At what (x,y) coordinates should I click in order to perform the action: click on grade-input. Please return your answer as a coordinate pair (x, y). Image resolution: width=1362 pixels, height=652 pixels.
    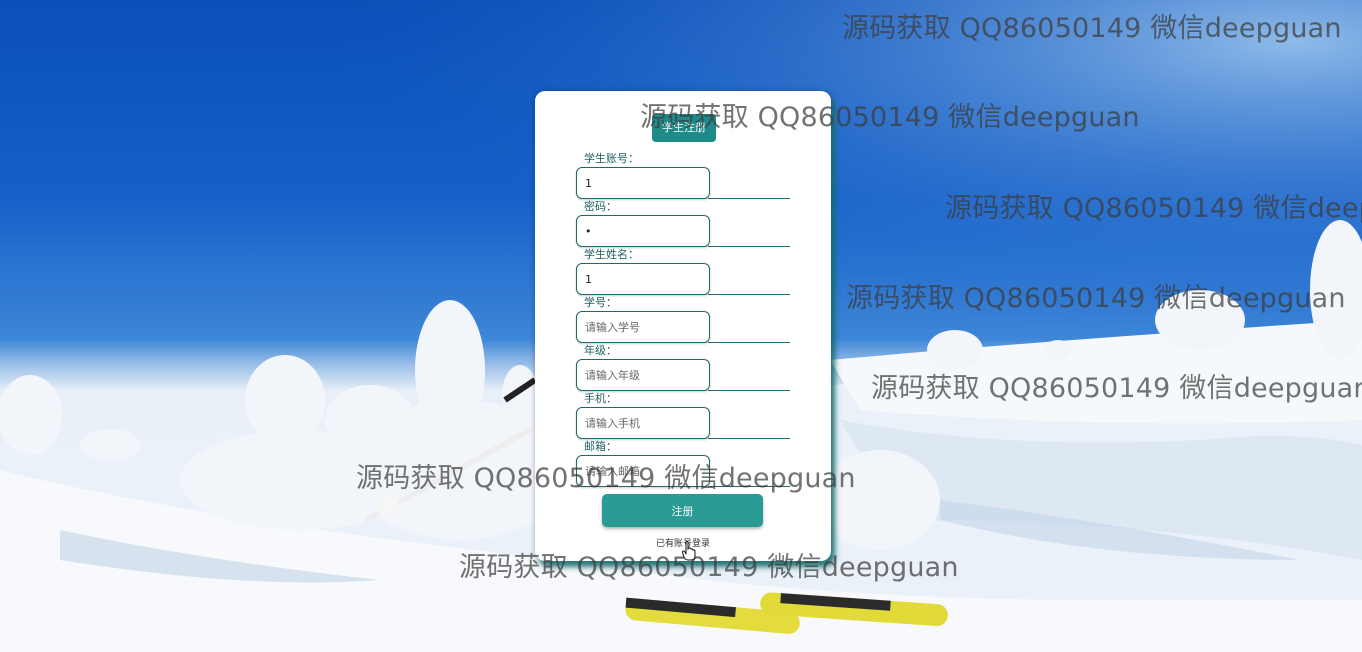
    Looking at the image, I should click on (643, 375).